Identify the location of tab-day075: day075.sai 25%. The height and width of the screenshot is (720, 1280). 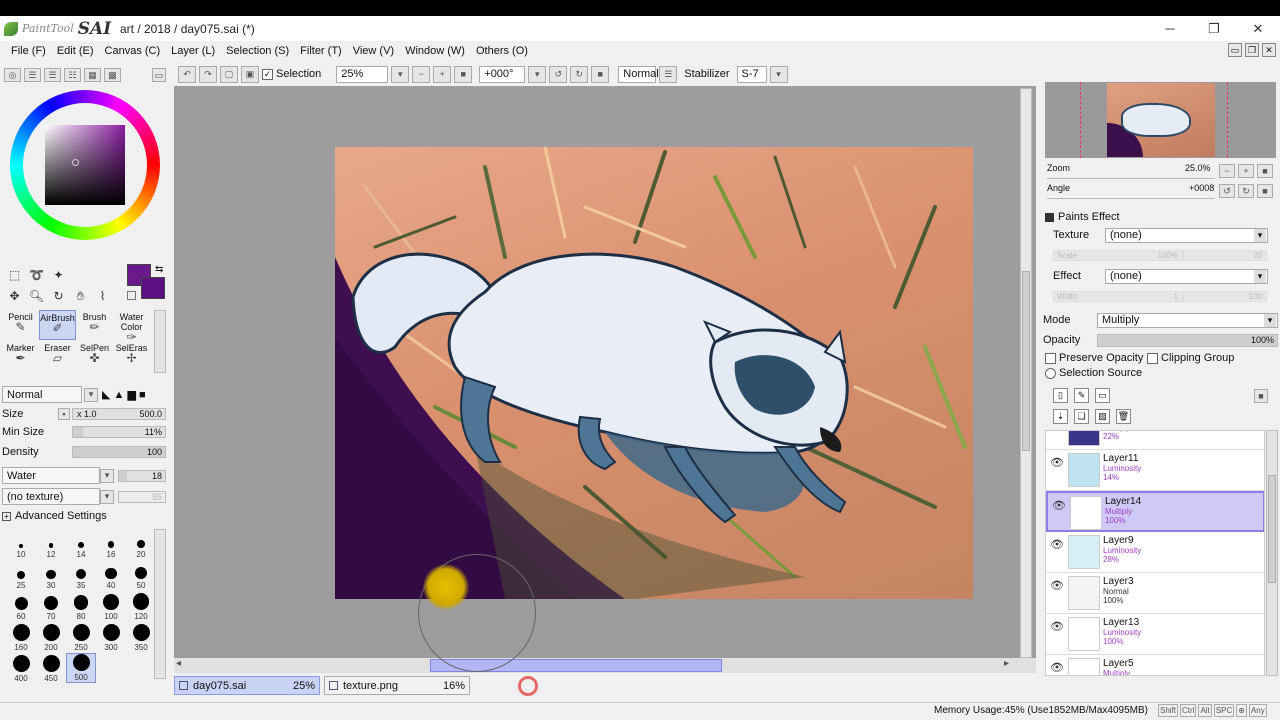
(247, 685).